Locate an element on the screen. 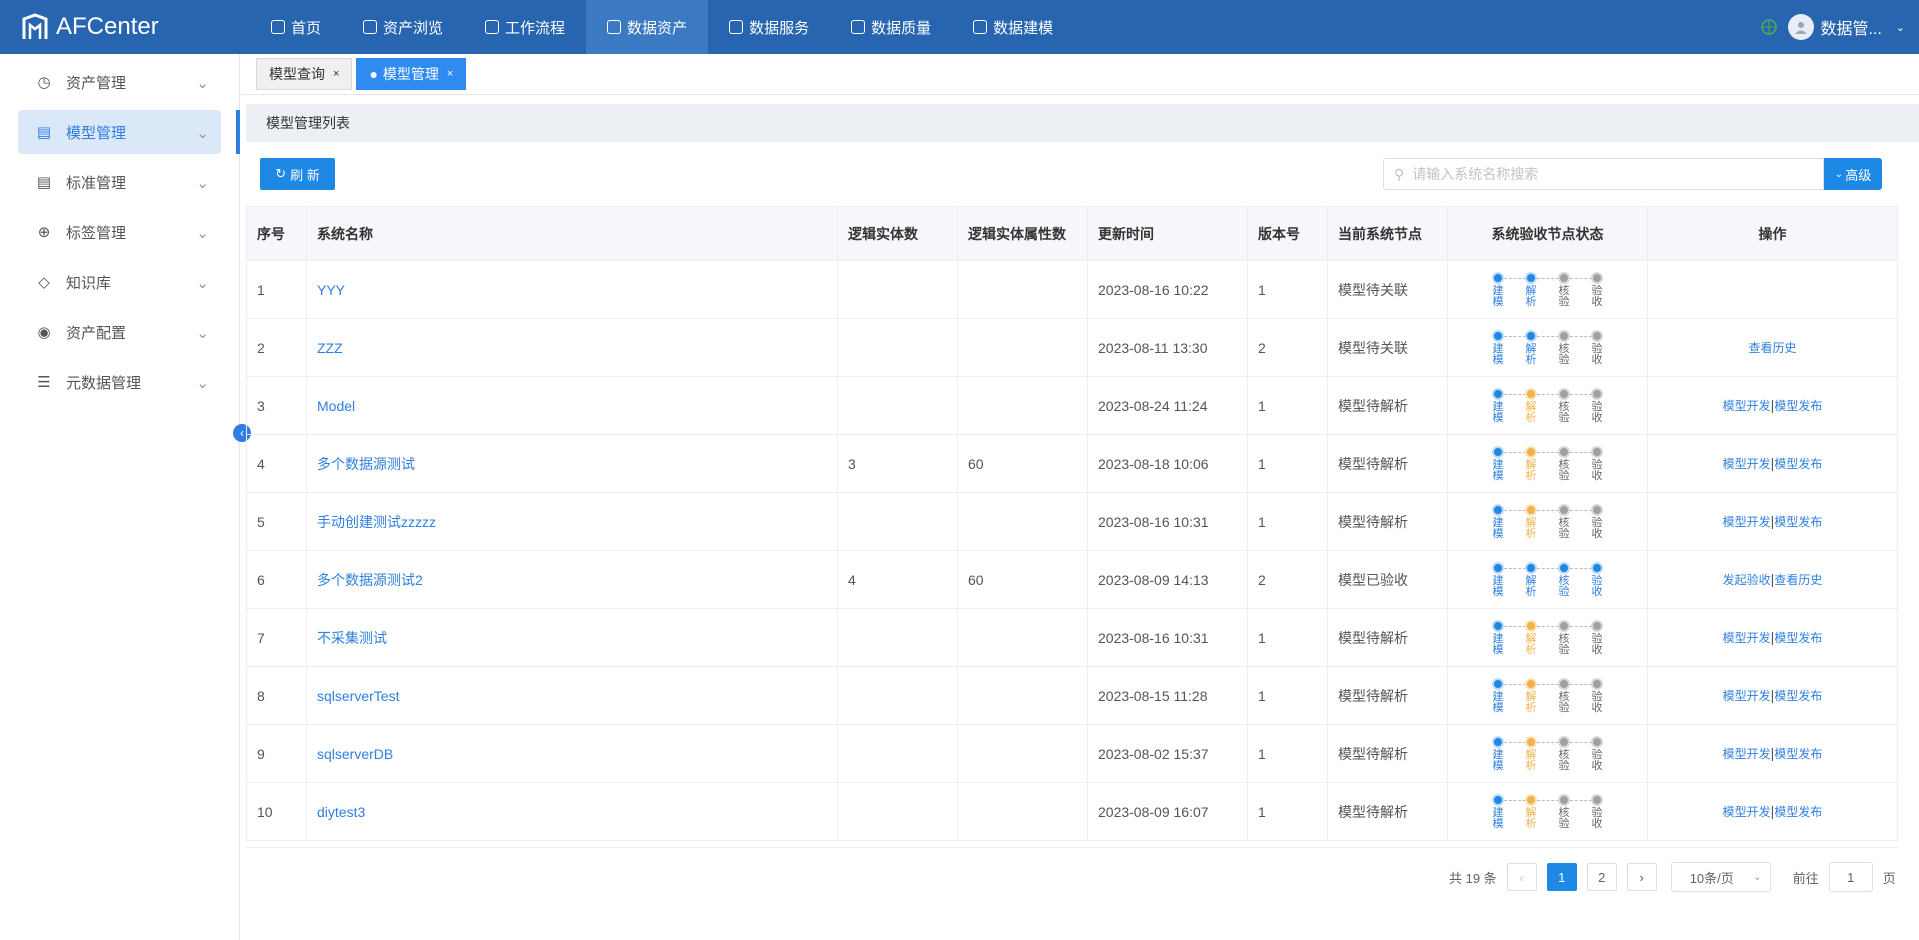 The height and width of the screenshot is (940, 1919). advanced-search-button: ⌄ 高级 is located at coordinates (1853, 174).